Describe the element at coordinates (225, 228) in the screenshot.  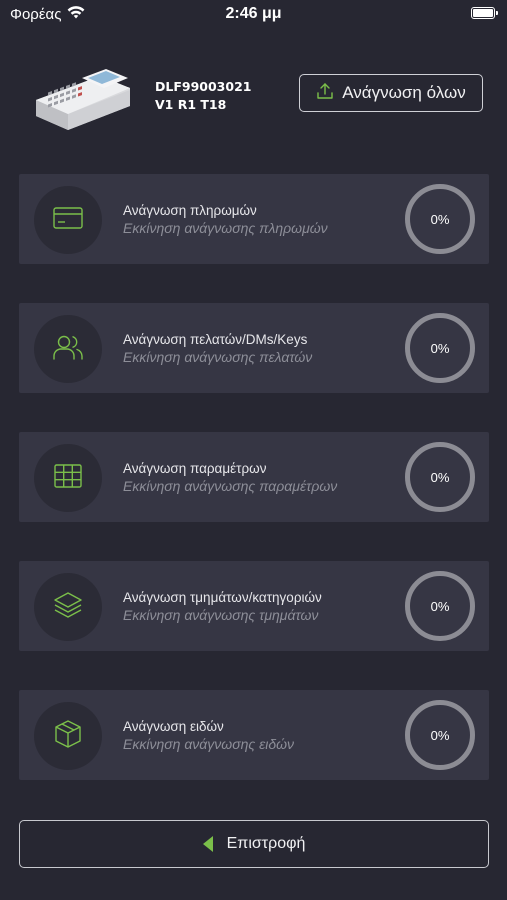
I see `card-subtitle: Εκκίνηση ανάγνωσης πληρωμών` at that location.